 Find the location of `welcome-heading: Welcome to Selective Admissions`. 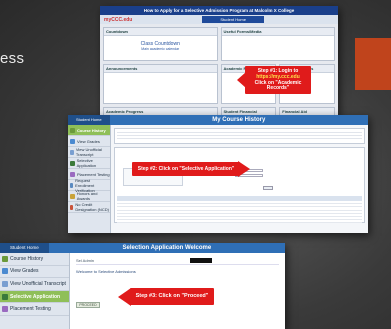

welcome-heading: Welcome to Selective Admissions is located at coordinates (106, 271).